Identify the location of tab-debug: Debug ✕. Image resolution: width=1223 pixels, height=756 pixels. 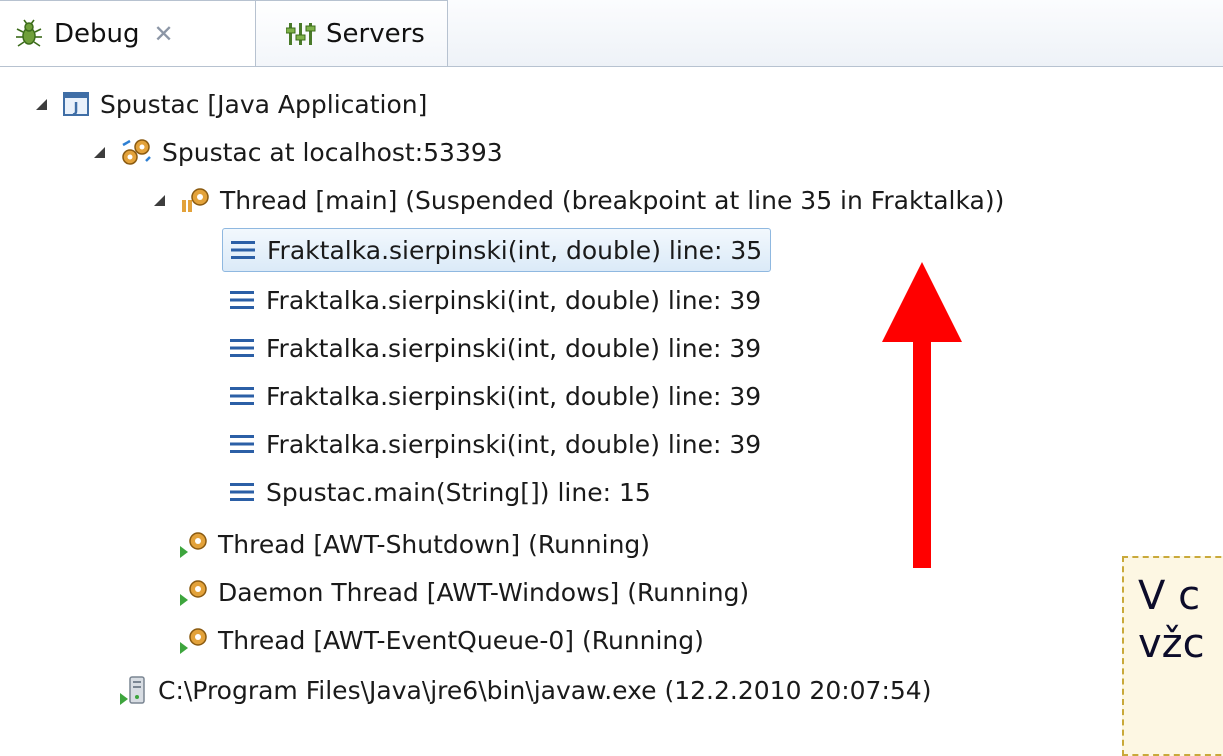
(128, 33).